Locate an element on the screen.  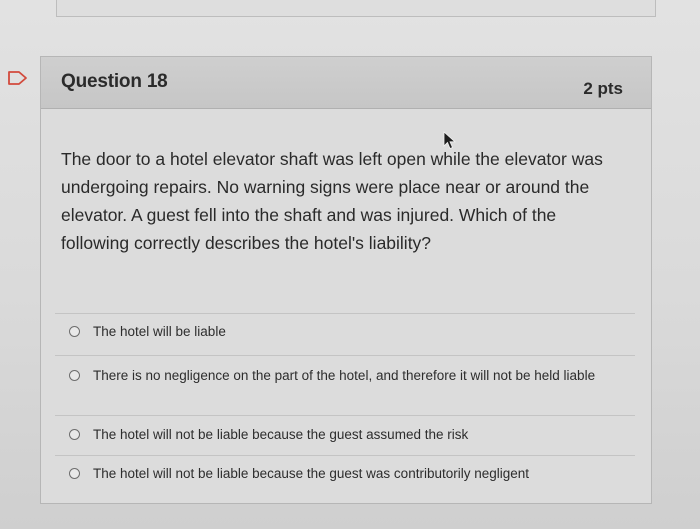
flag-icon is located at coordinates (18, 78).